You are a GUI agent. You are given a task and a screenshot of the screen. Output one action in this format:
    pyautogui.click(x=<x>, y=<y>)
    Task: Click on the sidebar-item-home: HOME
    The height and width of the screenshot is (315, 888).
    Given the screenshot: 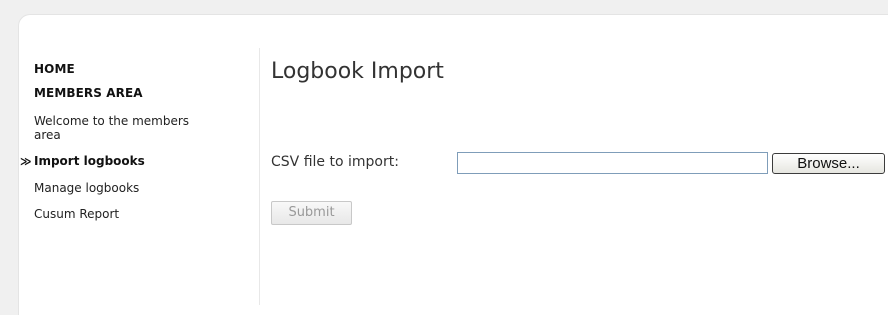 What is the action you would take?
    pyautogui.click(x=134, y=69)
    